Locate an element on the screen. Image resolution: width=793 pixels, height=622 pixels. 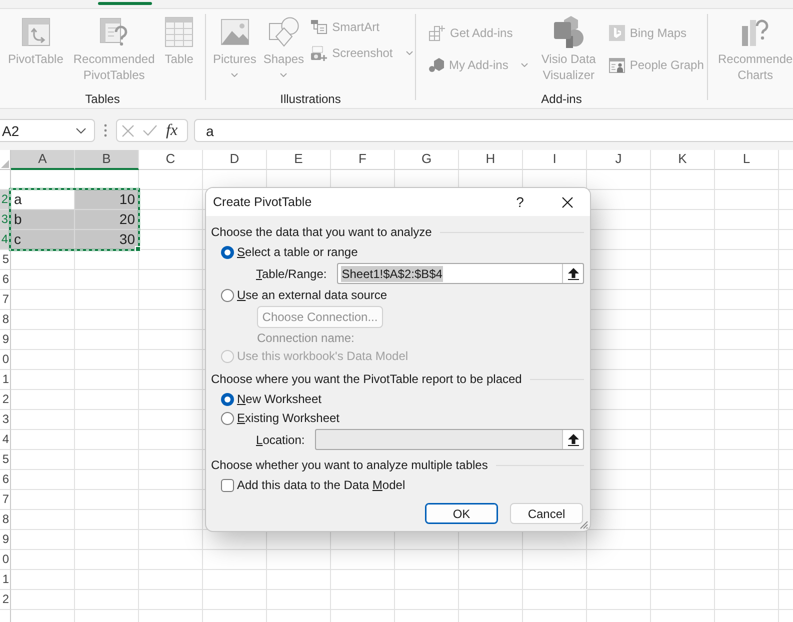
sheet-cell: 30 is located at coordinates (107, 240).